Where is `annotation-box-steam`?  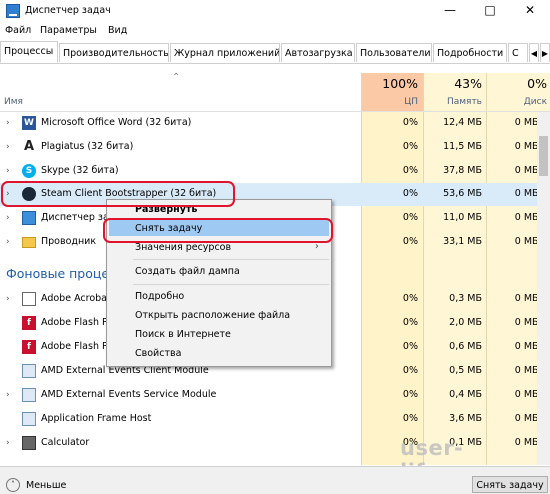
annotation-box-steam is located at coordinates (118, 194).